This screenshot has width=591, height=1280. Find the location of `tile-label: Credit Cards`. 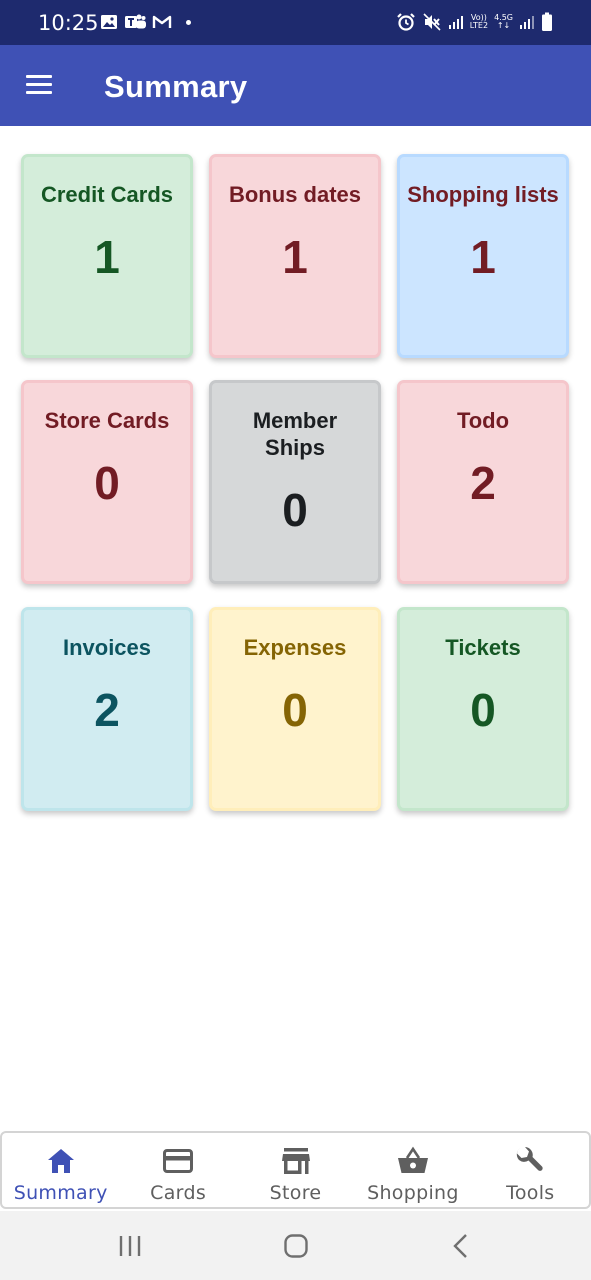

tile-label: Credit Cards is located at coordinates (107, 194).